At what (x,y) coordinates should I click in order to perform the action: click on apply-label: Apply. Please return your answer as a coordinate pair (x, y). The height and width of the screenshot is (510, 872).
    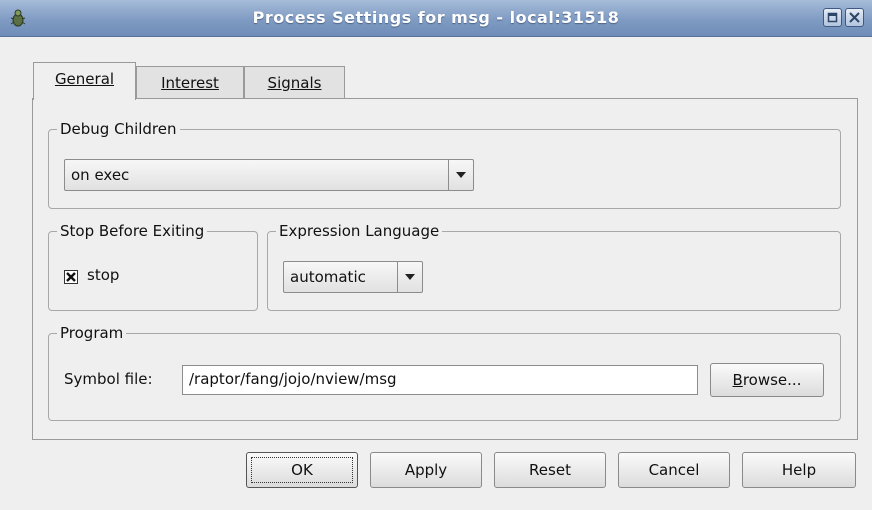
    Looking at the image, I should click on (426, 470).